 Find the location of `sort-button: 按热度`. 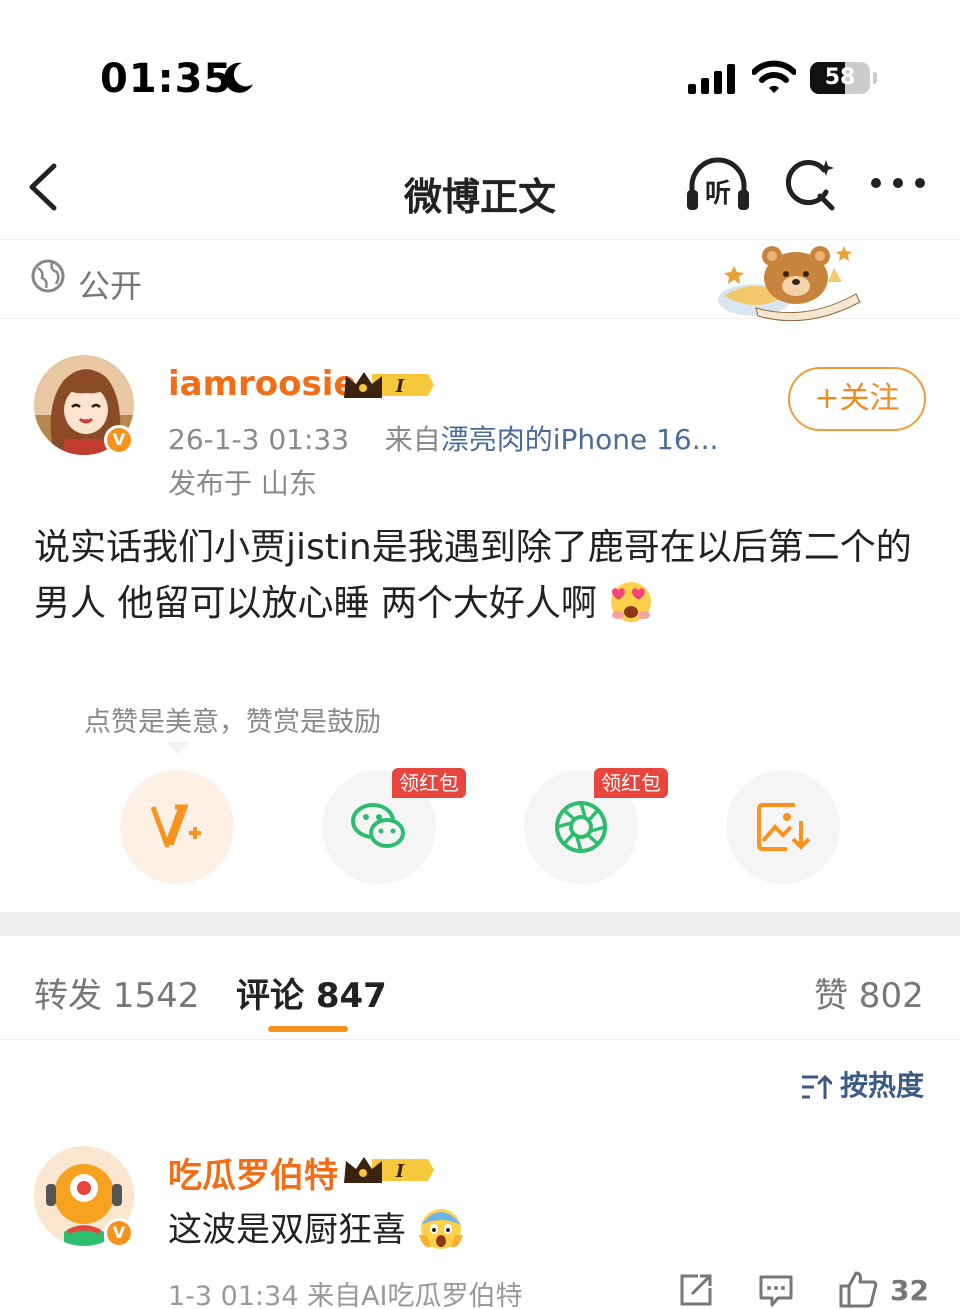

sort-button: 按热度 is located at coordinates (862, 1084).